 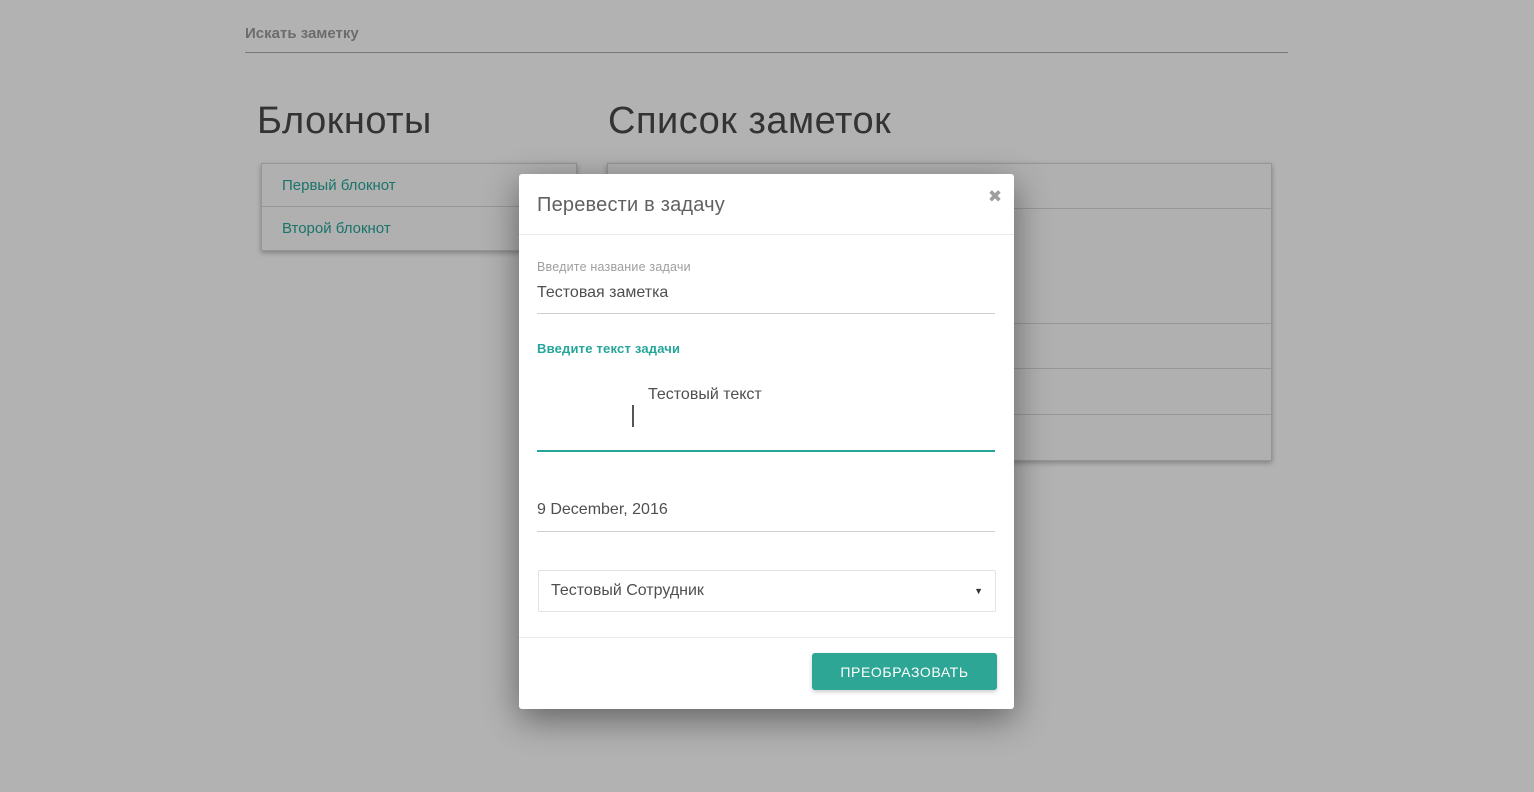 I want to click on chevron-down-icon: ▼, so click(x=978, y=591).